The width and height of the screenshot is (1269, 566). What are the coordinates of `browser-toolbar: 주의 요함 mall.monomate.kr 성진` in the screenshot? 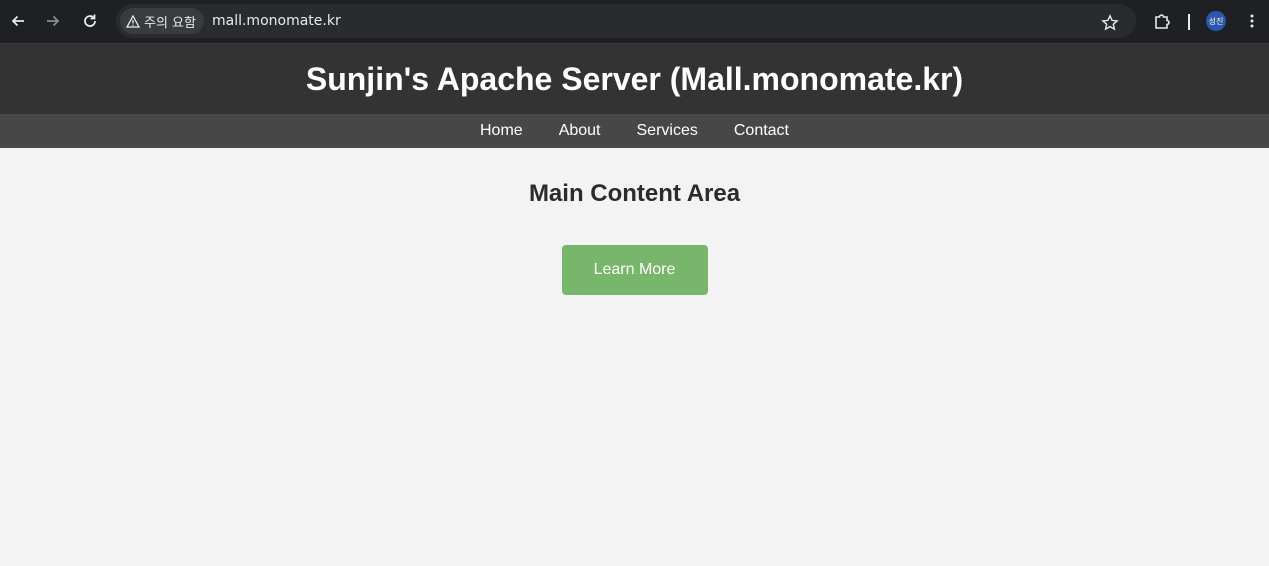 It's located at (634, 22).